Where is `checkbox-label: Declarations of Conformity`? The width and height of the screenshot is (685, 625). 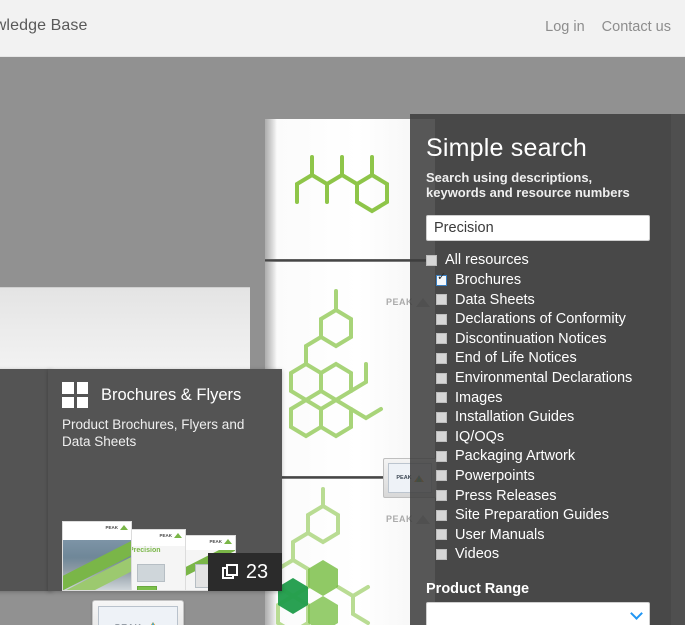
checkbox-label: Declarations of Conformity is located at coordinates (540, 319).